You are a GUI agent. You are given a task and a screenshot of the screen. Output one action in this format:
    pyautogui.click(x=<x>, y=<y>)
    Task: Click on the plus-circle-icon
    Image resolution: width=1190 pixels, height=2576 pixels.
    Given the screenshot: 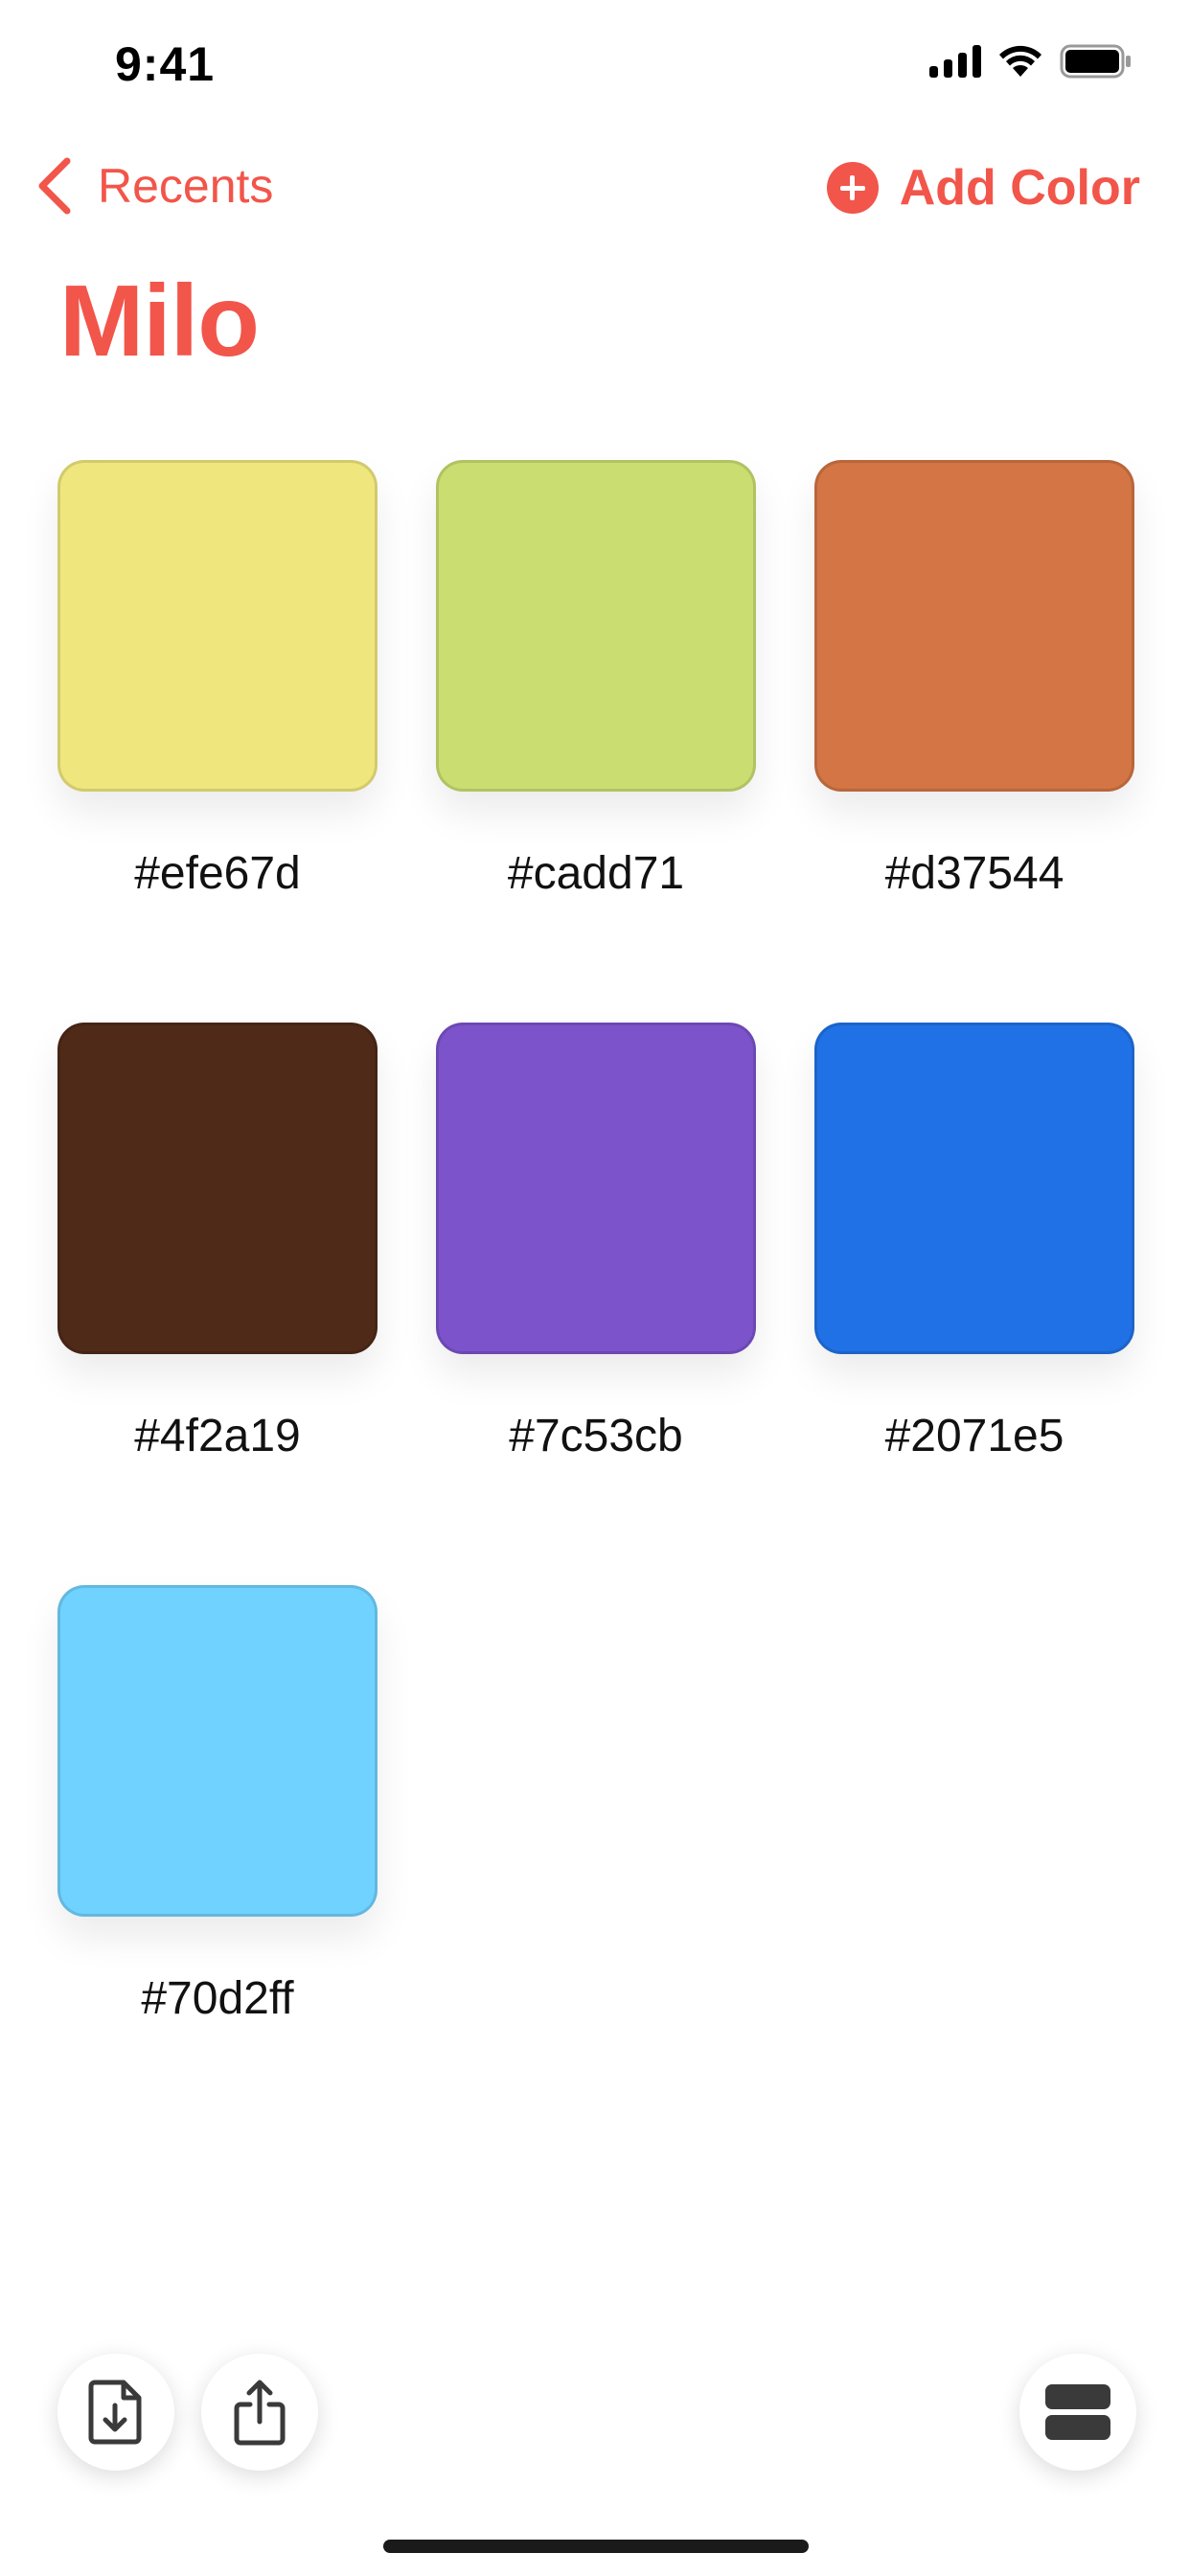 What is the action you would take?
    pyautogui.click(x=853, y=188)
    